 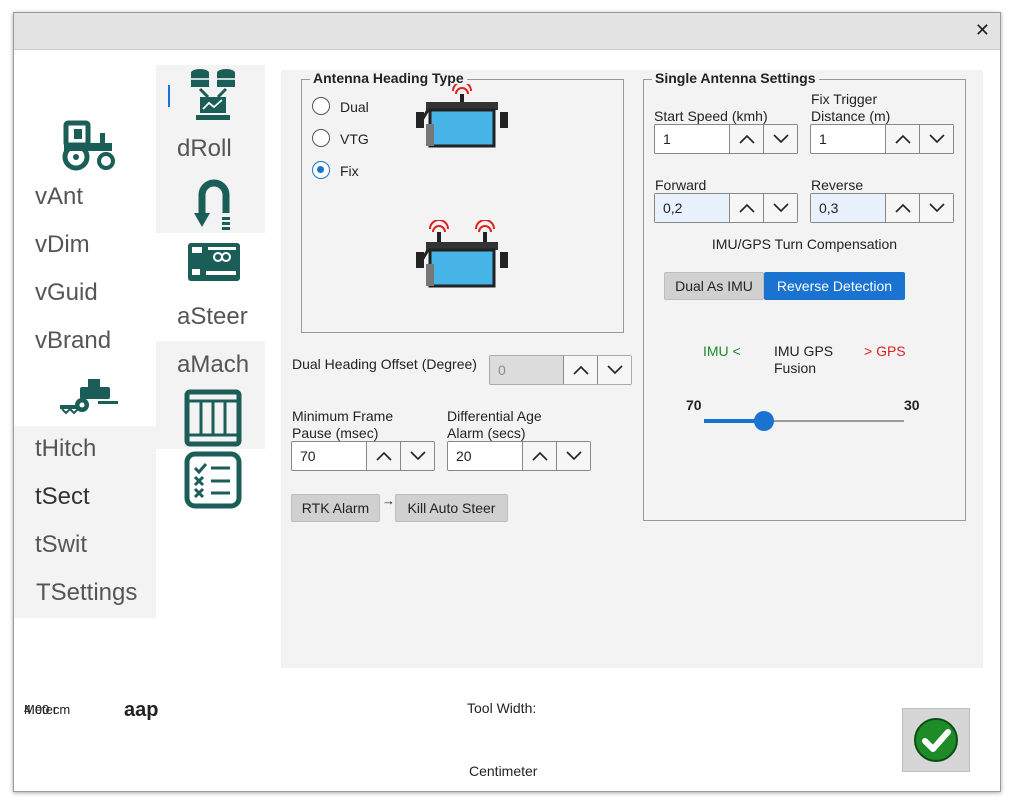 I want to click on ok-button, so click(x=936, y=740).